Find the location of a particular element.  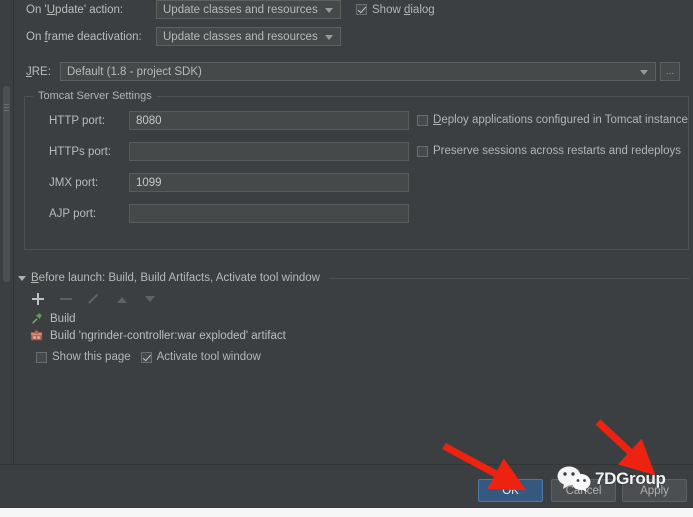

show-dialog-checkbox: Show dialog is located at coordinates (395, 10).